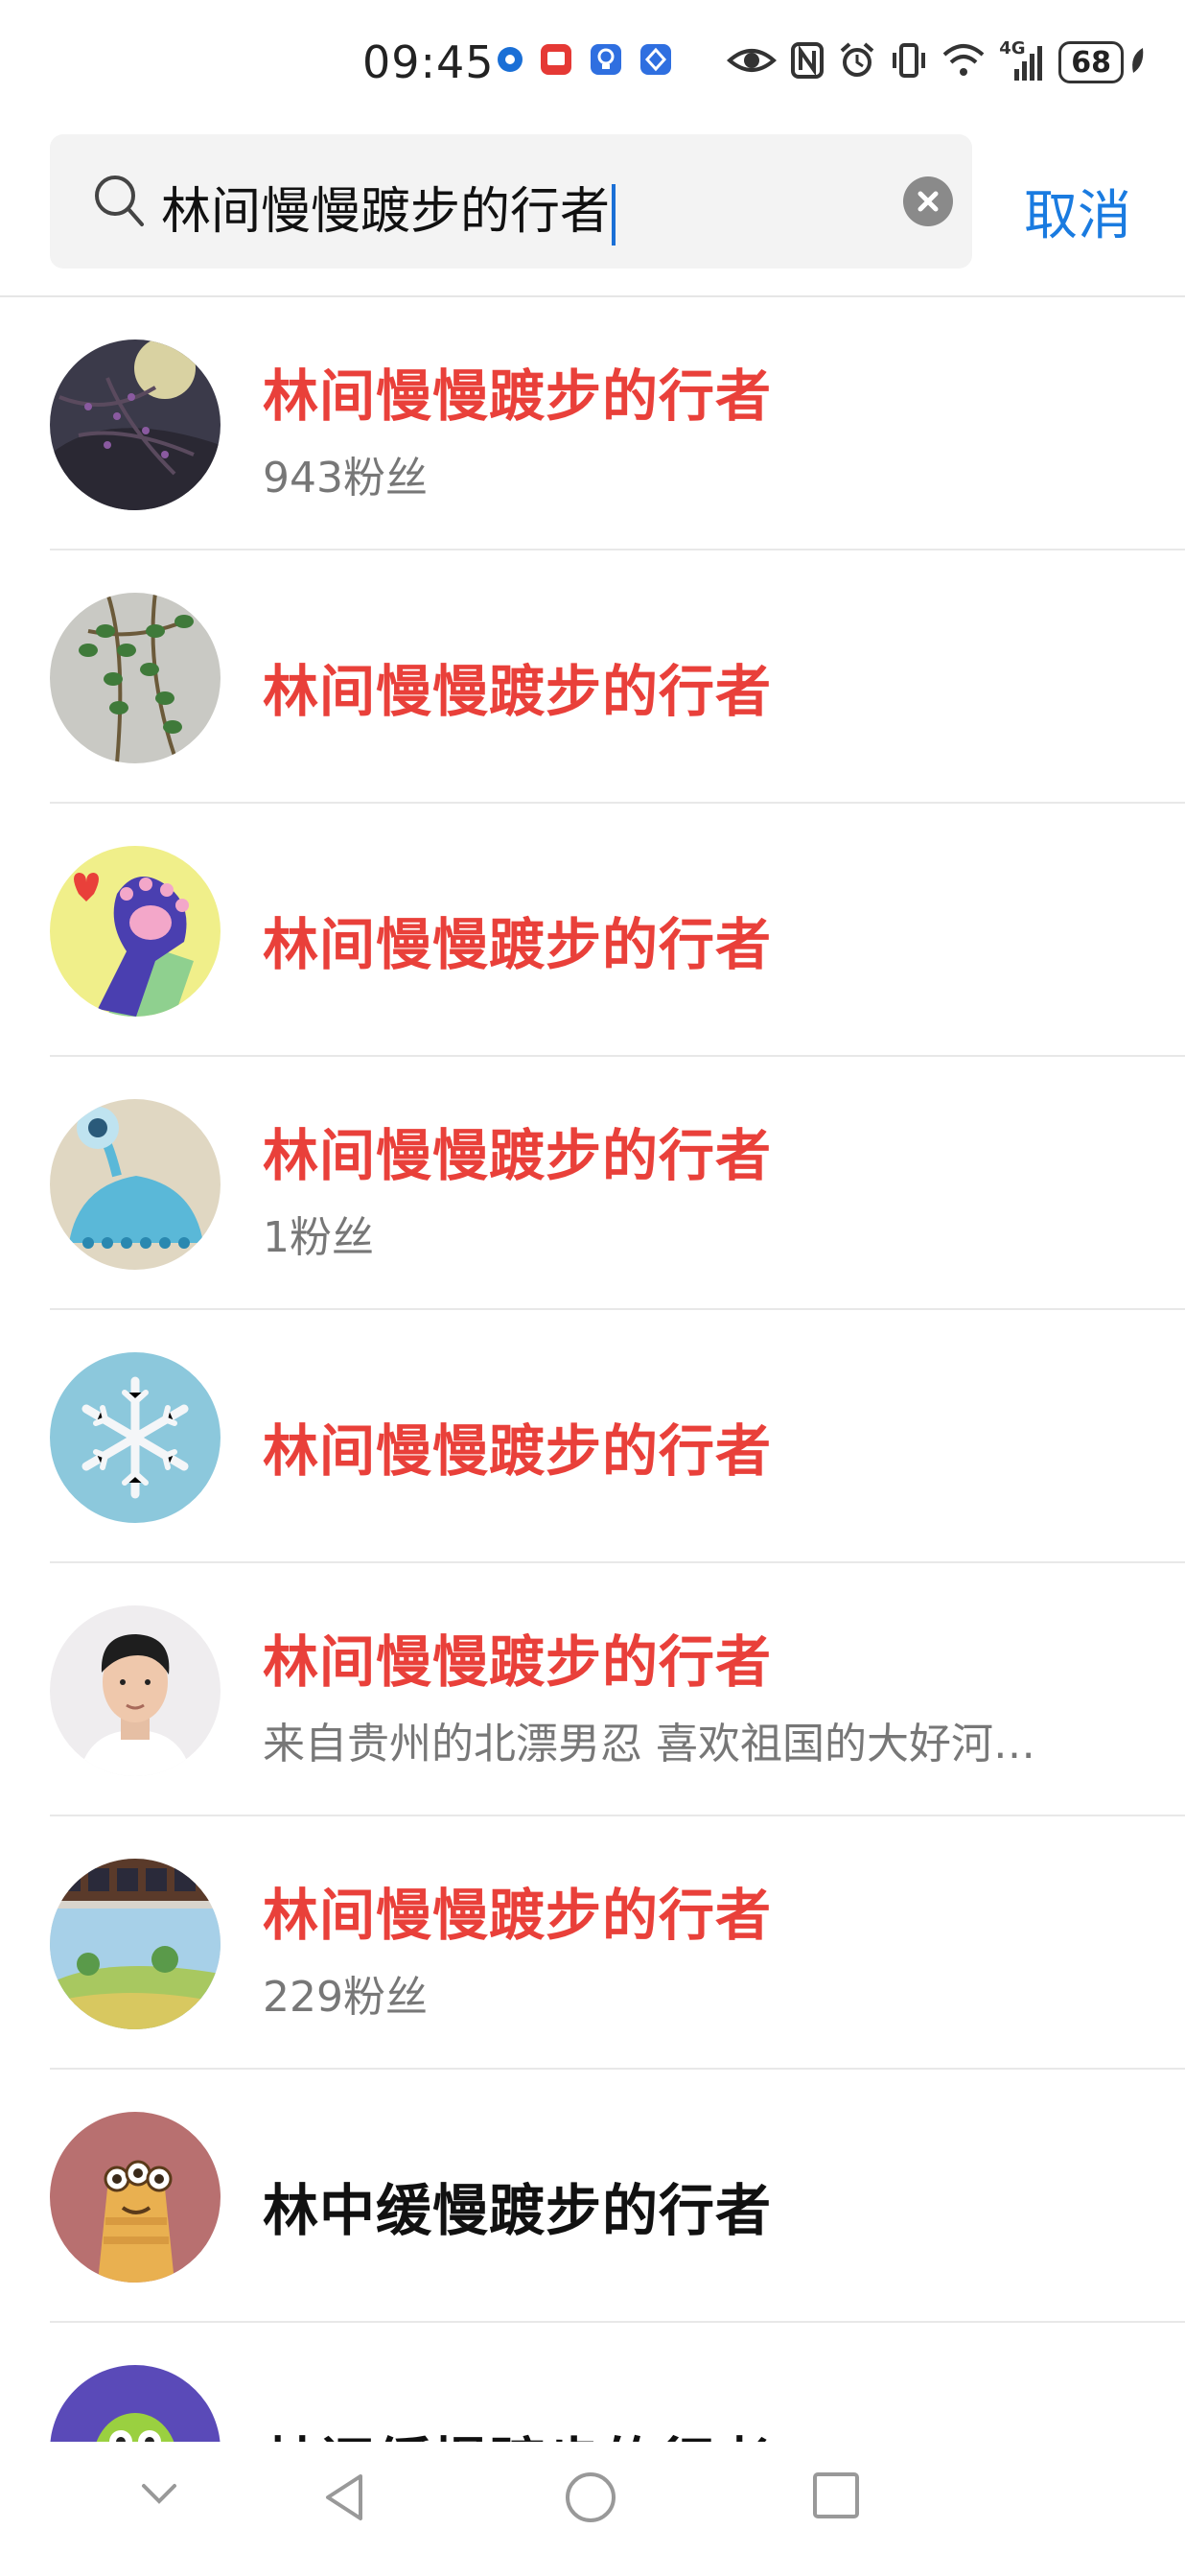 Image resolution: width=1185 pixels, height=2576 pixels. Describe the element at coordinates (591, 2497) in the screenshot. I see `home-icon` at that location.